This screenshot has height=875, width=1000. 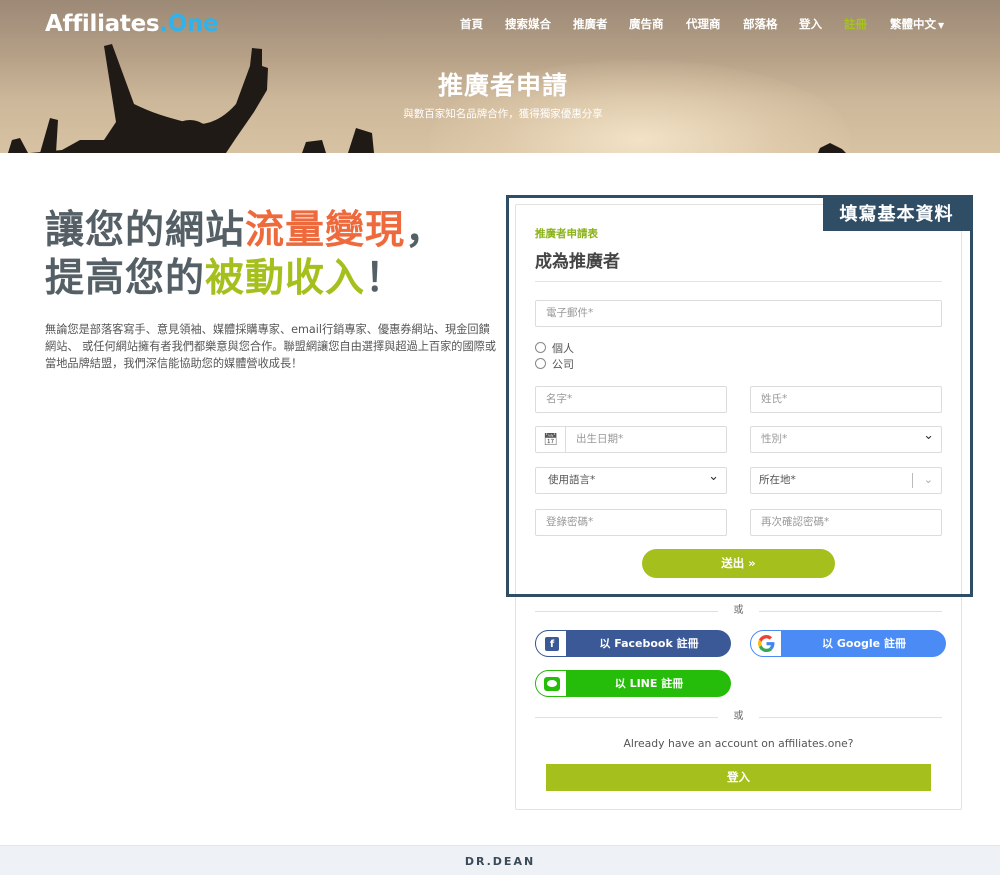 What do you see at coordinates (760, 24) in the screenshot?
I see `nav-blog: 部落格` at bounding box center [760, 24].